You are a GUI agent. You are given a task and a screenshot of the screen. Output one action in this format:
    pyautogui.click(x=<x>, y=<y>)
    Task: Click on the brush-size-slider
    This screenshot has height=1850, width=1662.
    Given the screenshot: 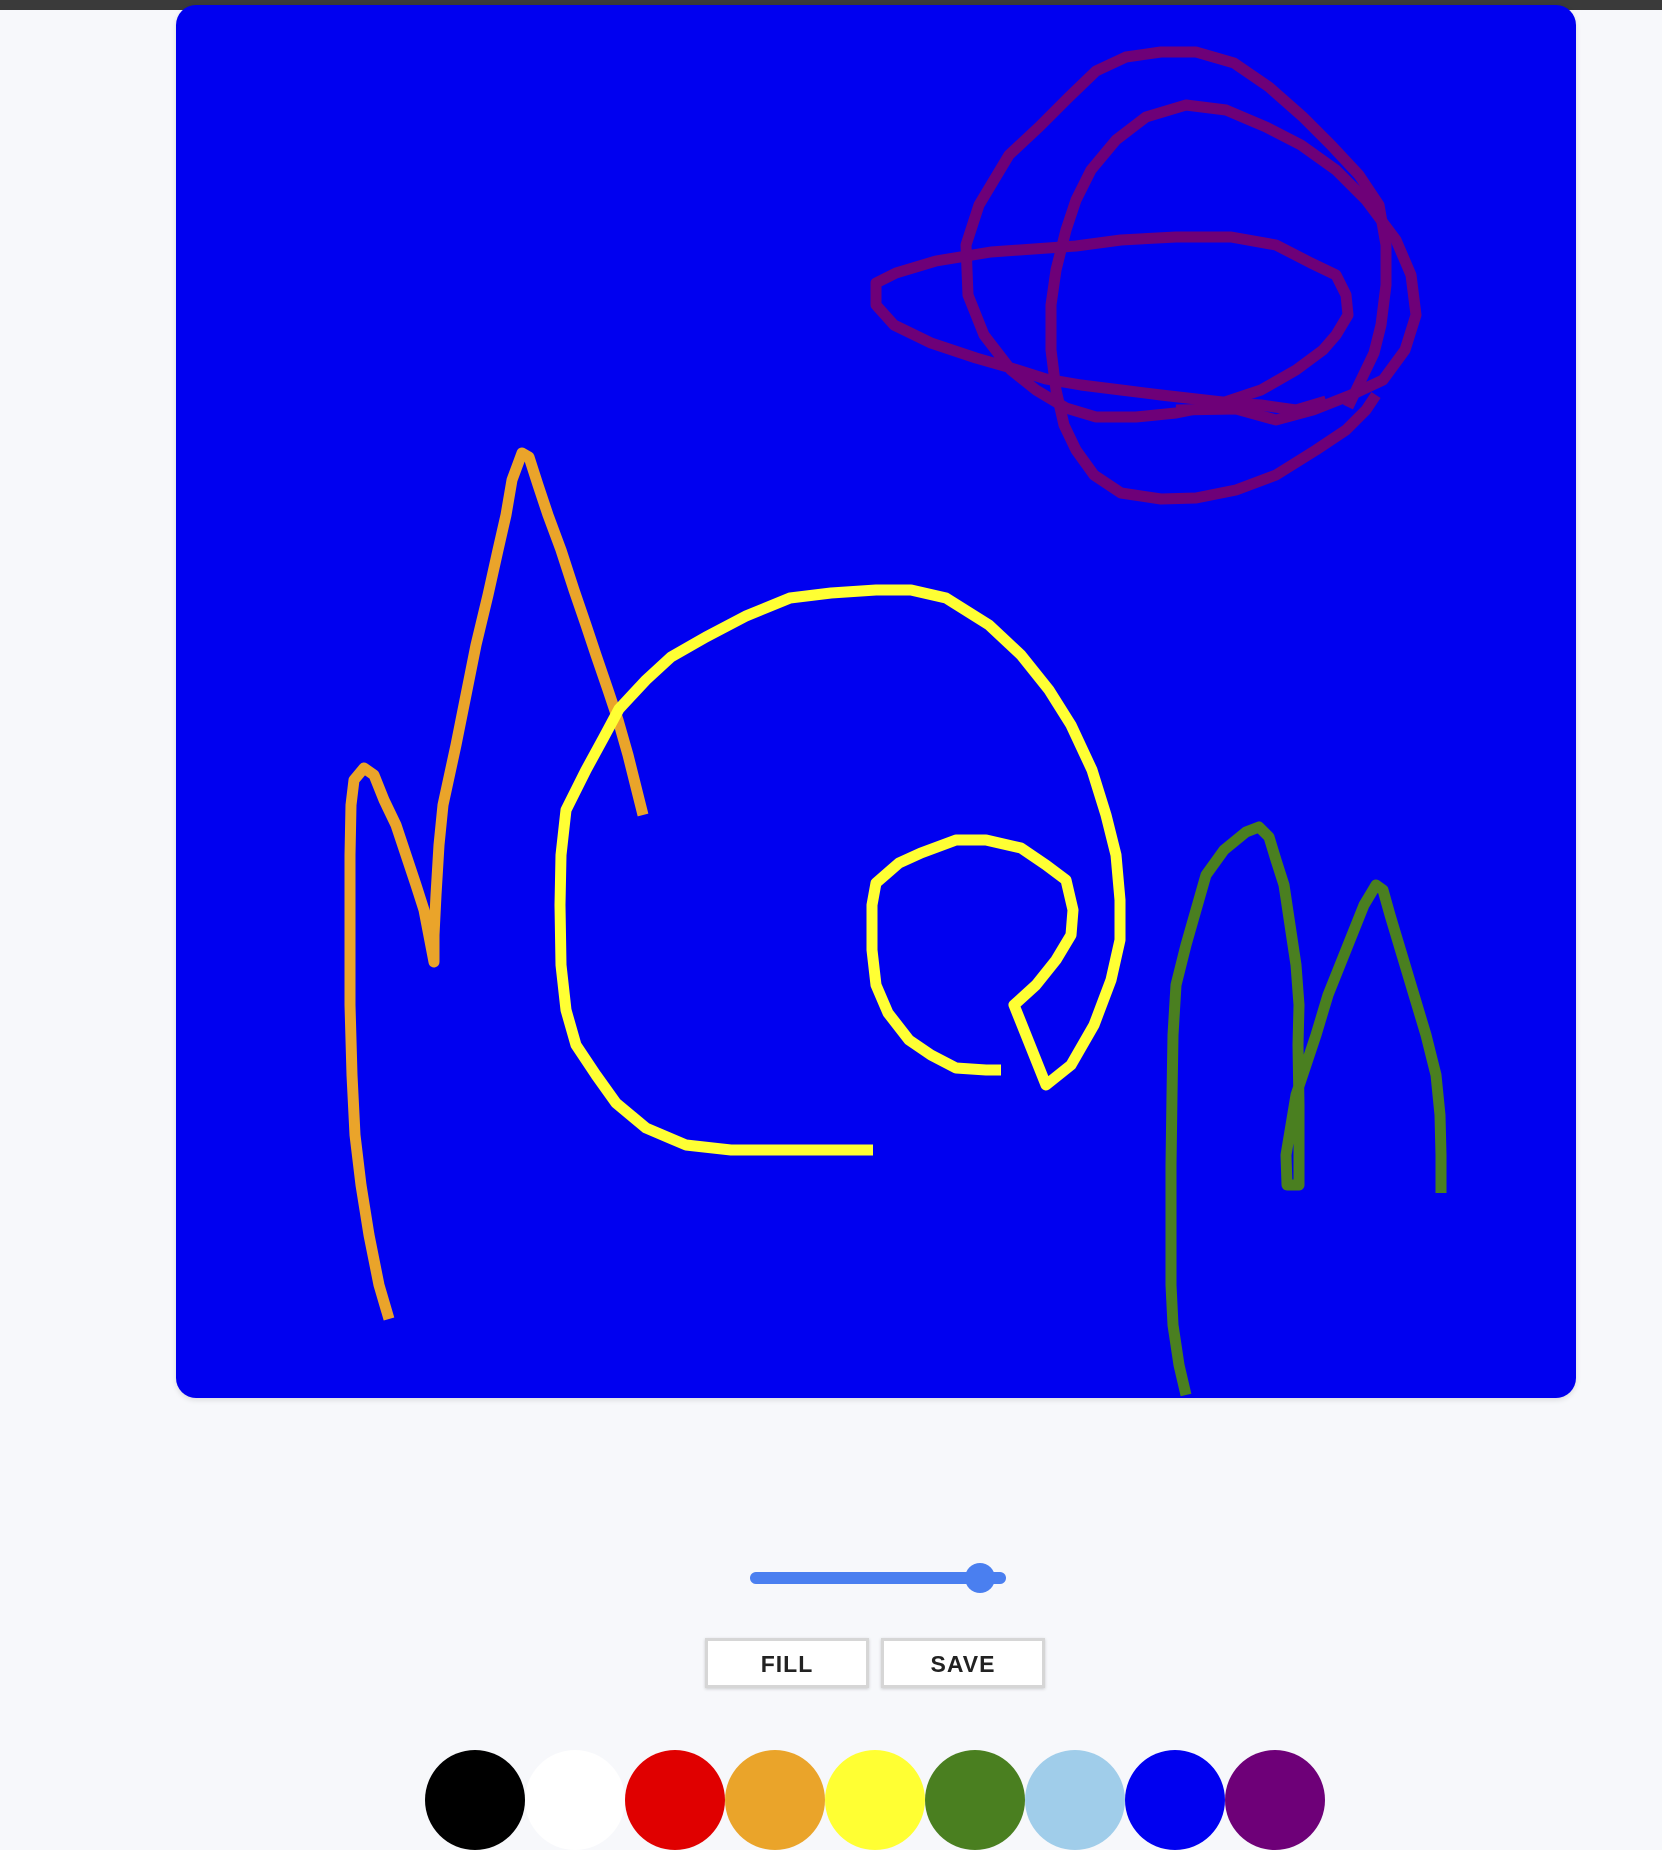 What is the action you would take?
    pyautogui.click(x=878, y=1578)
    